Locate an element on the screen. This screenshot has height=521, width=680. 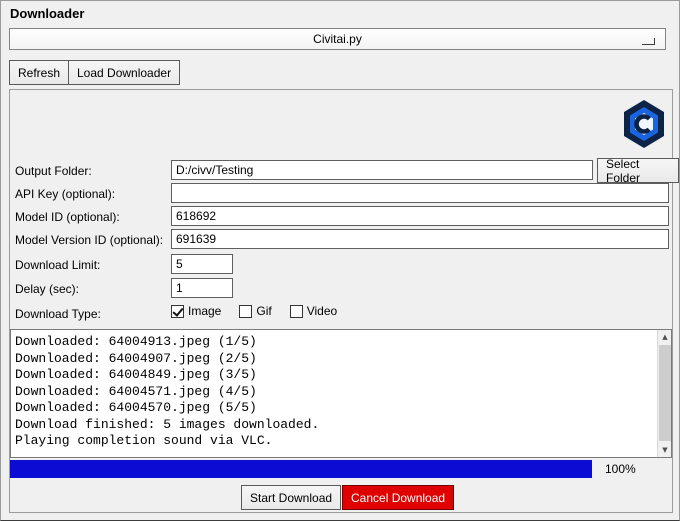
selected-script-label: Civitai.py is located at coordinates (337, 39).